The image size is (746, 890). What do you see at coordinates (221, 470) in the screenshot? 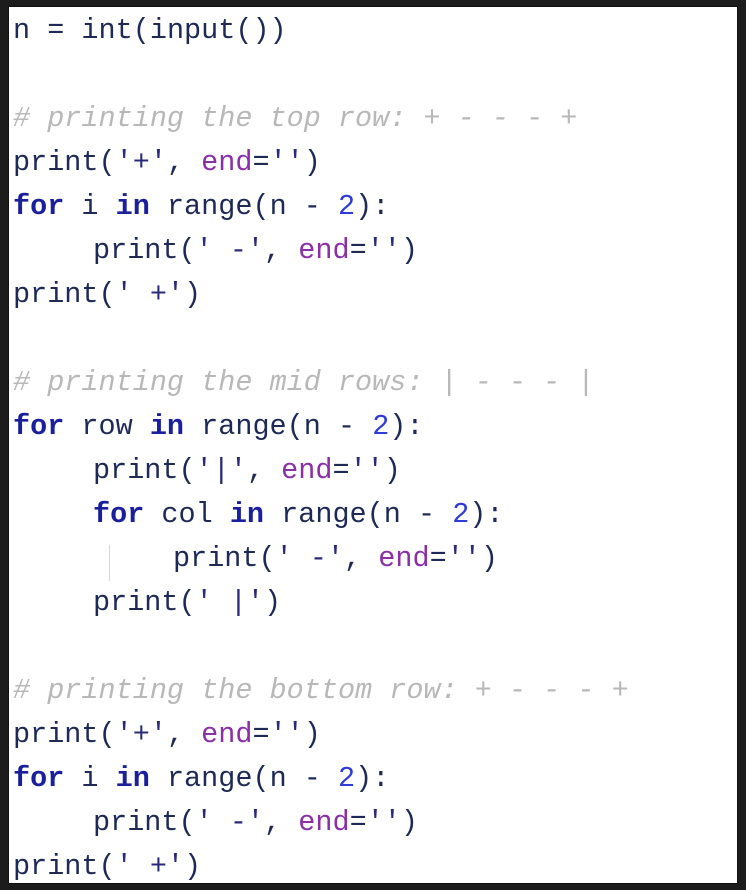
I see `code-token-str: '|'` at bounding box center [221, 470].